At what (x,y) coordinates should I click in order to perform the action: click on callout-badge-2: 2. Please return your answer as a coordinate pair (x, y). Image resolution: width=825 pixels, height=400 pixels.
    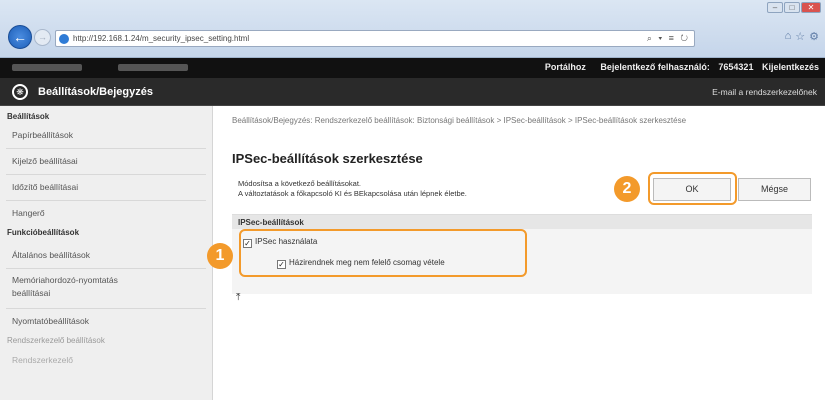
    Looking at the image, I should click on (627, 189).